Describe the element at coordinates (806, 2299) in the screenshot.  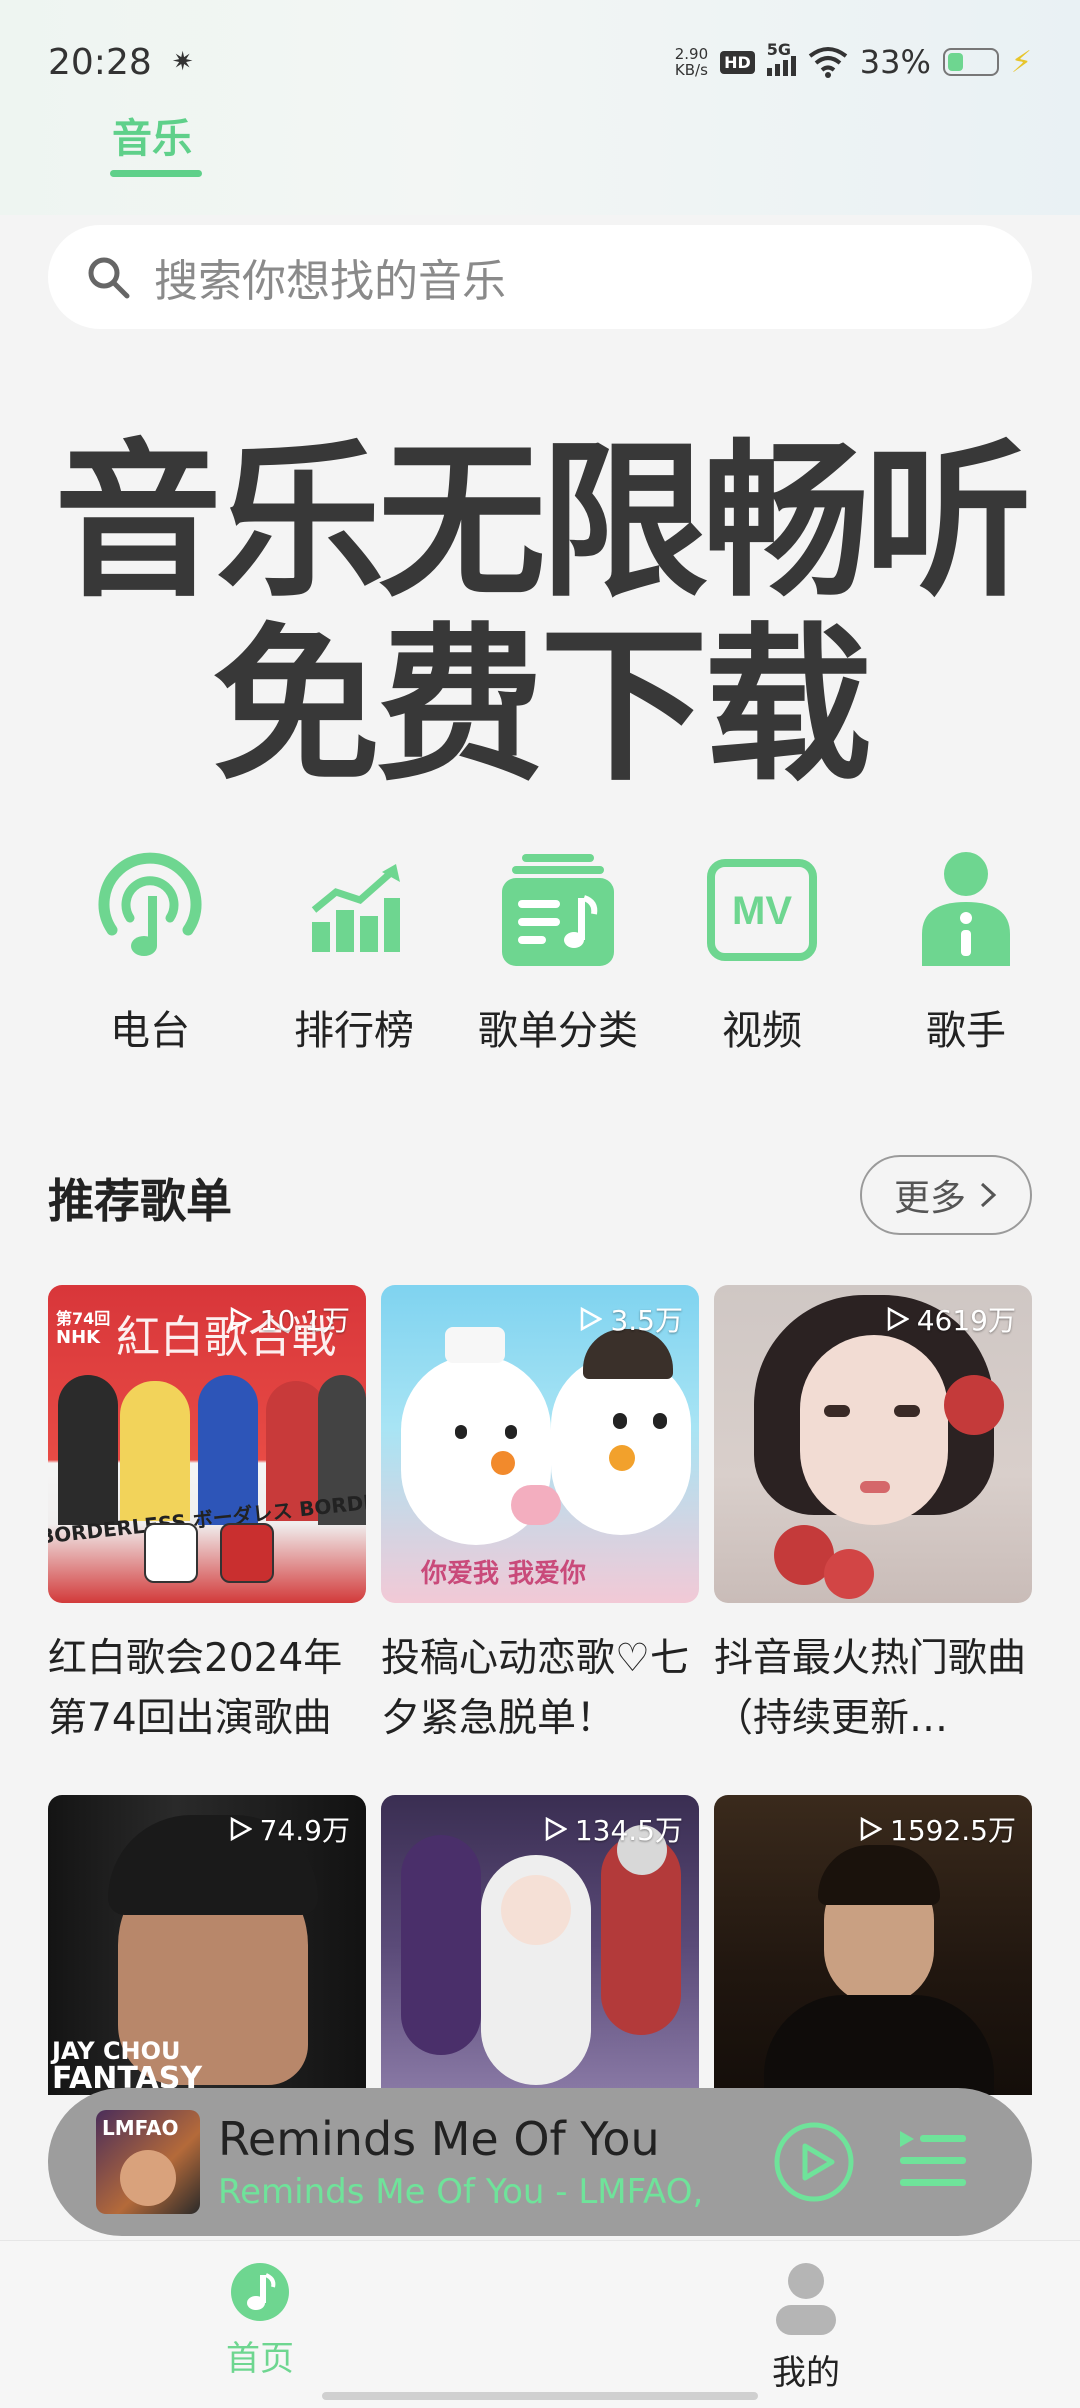
I see `user-icon` at that location.